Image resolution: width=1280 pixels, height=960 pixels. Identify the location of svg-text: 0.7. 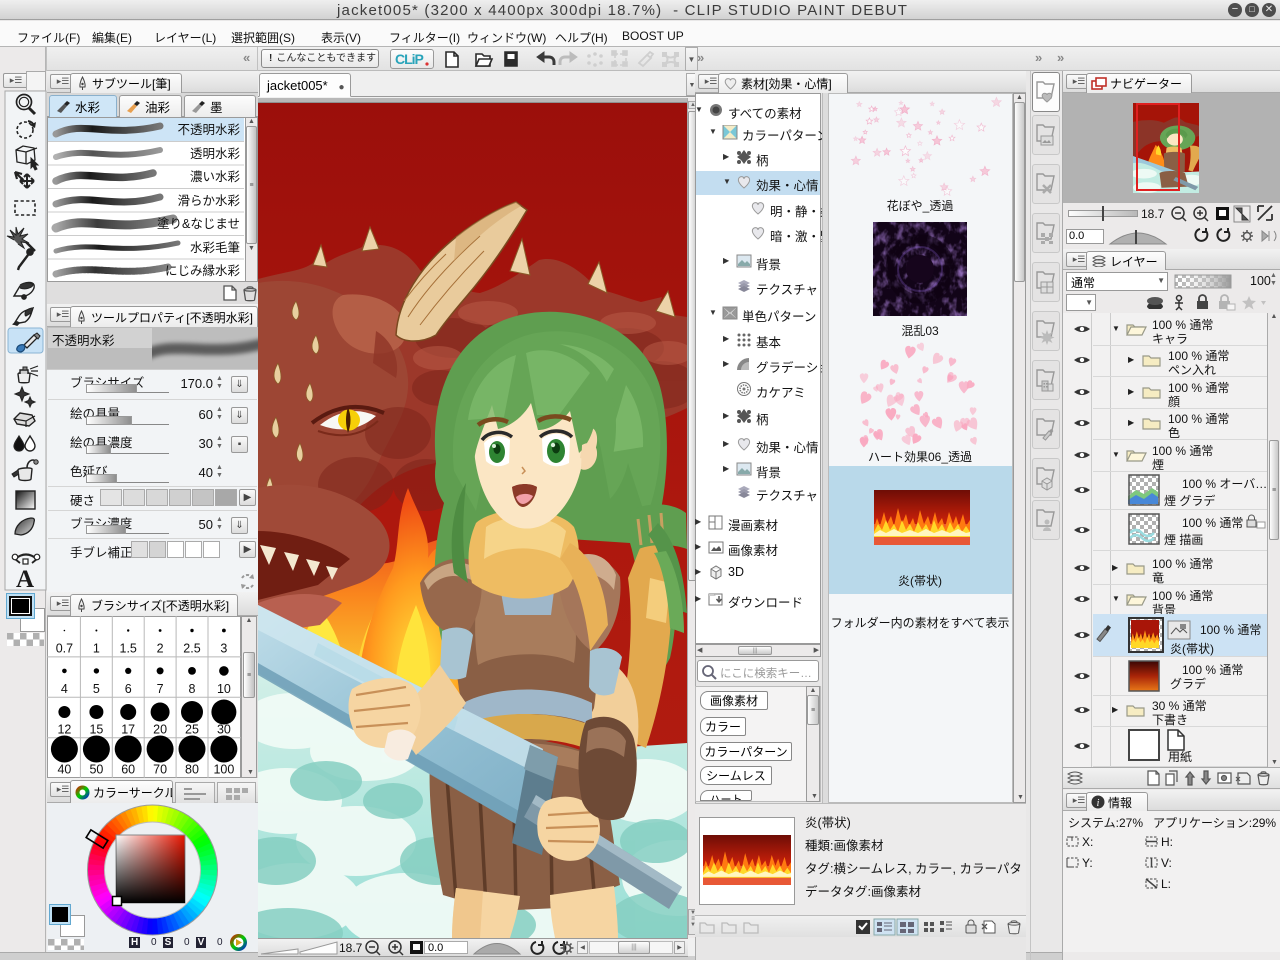
(64, 649).